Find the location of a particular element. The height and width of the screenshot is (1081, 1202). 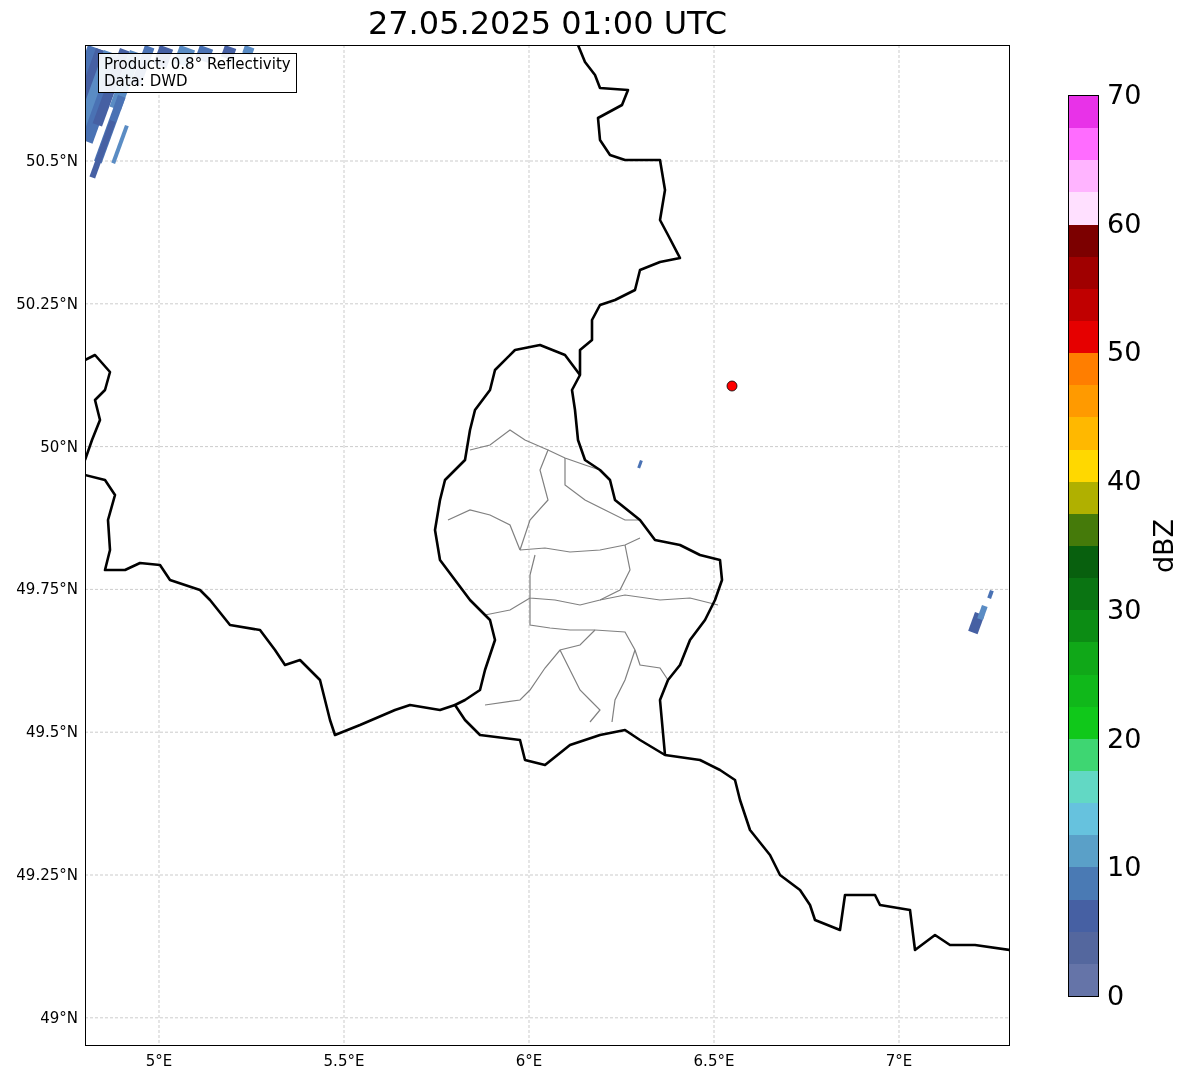

latitude-tick-label: 49°N is located at coordinates (59, 1017).